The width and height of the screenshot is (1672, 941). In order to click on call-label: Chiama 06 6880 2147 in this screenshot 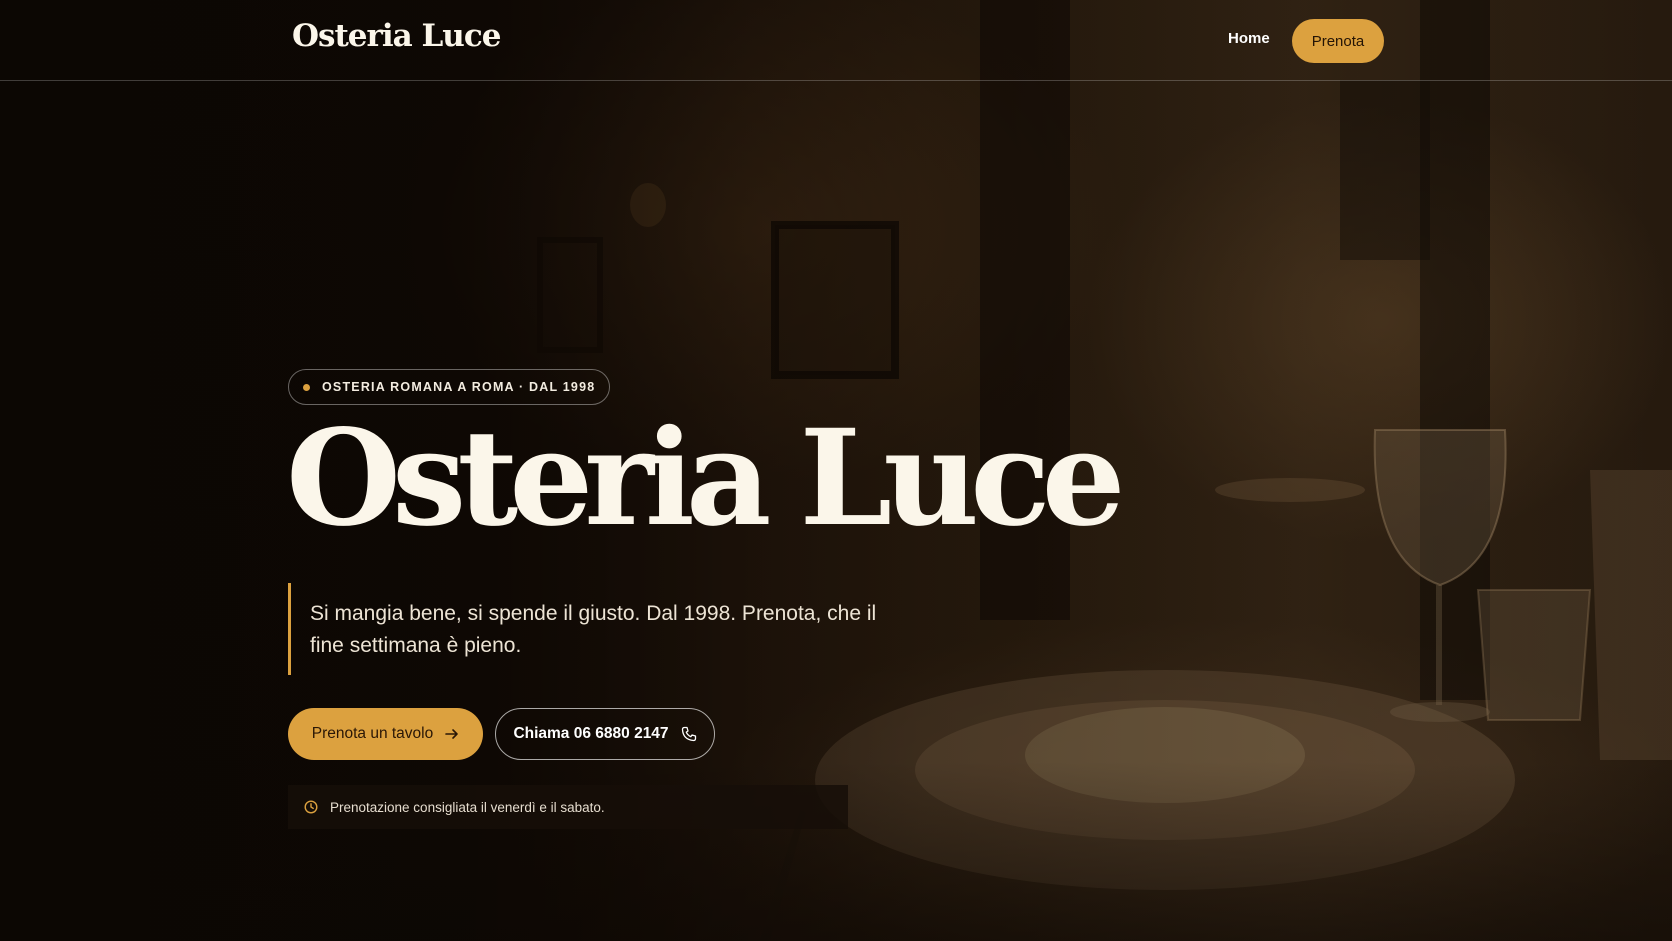, I will do `click(591, 733)`.